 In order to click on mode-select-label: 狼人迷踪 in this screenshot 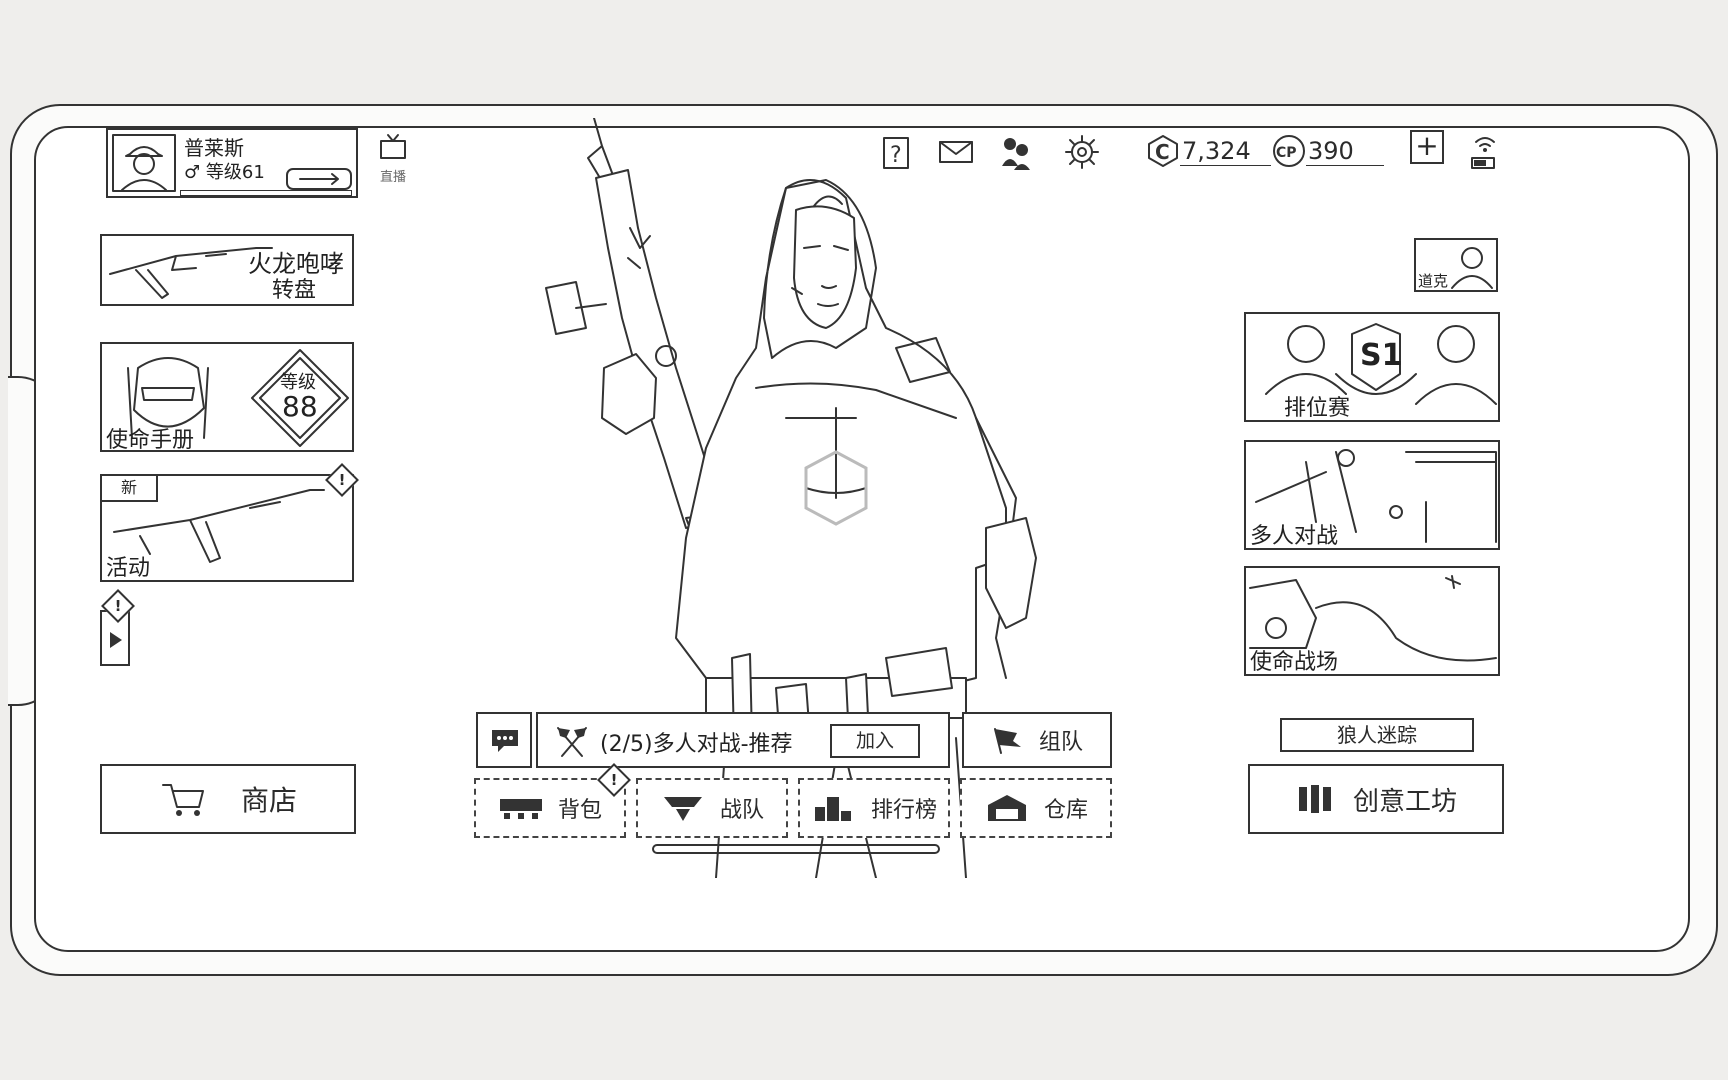, I will do `click(1377, 735)`.